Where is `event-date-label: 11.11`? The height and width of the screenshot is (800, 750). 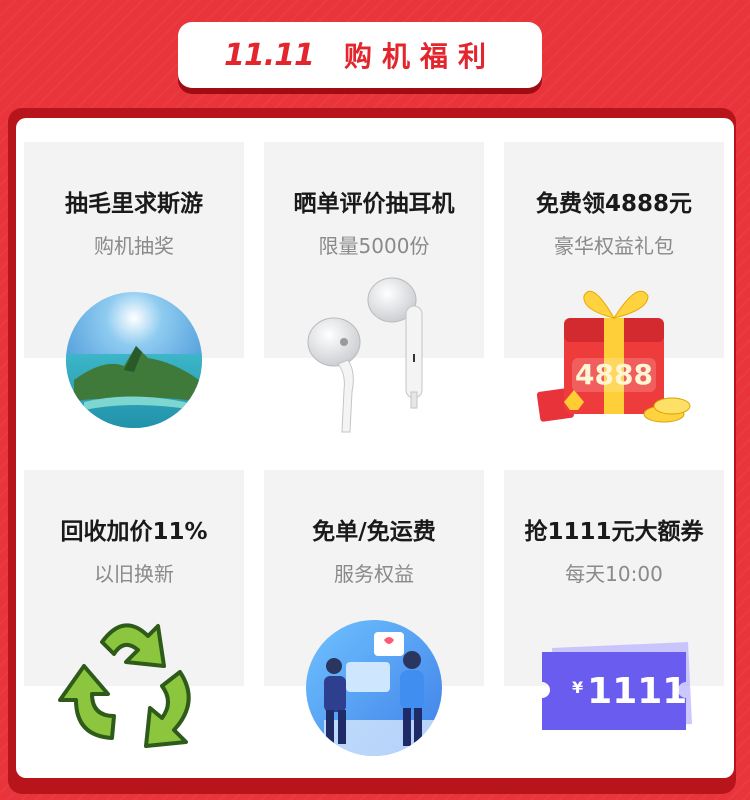
event-date-label: 11.11 is located at coordinates (269, 55).